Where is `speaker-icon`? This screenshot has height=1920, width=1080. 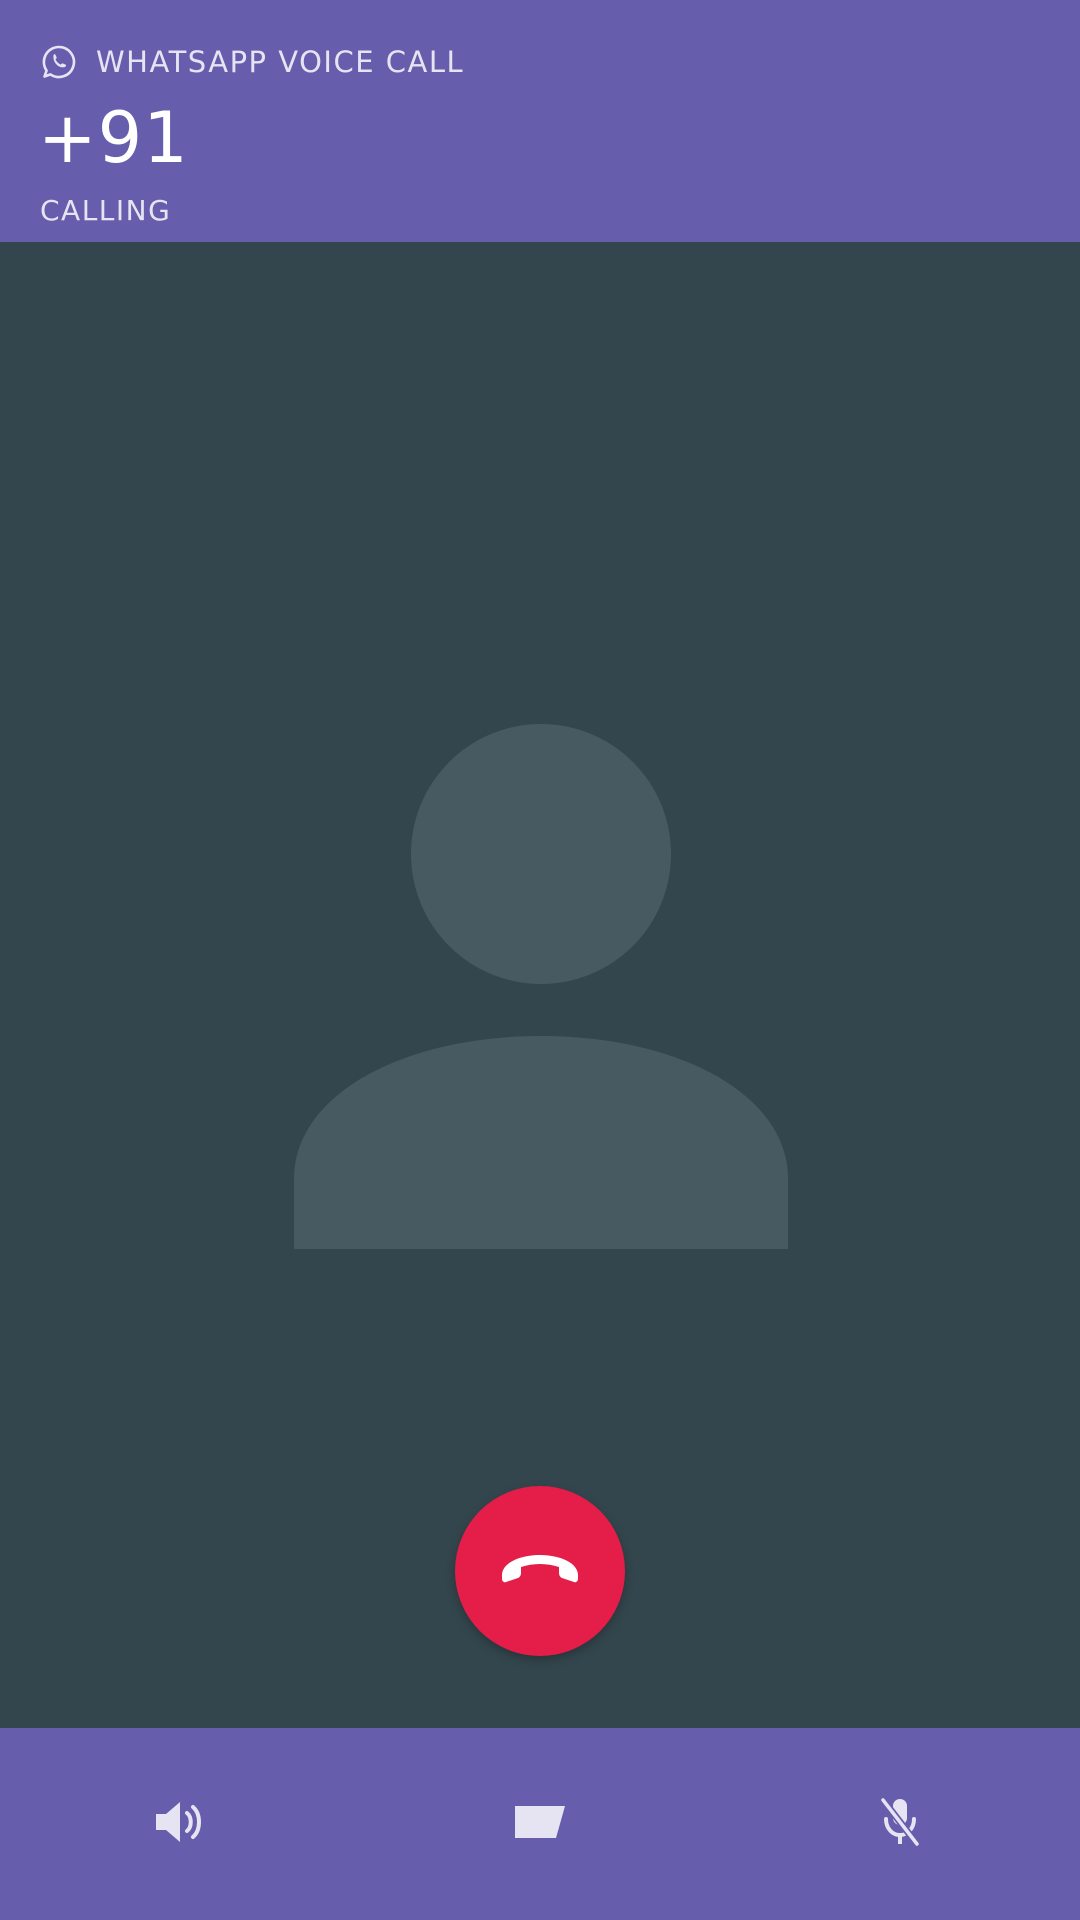
speaker-icon is located at coordinates (180, 1824).